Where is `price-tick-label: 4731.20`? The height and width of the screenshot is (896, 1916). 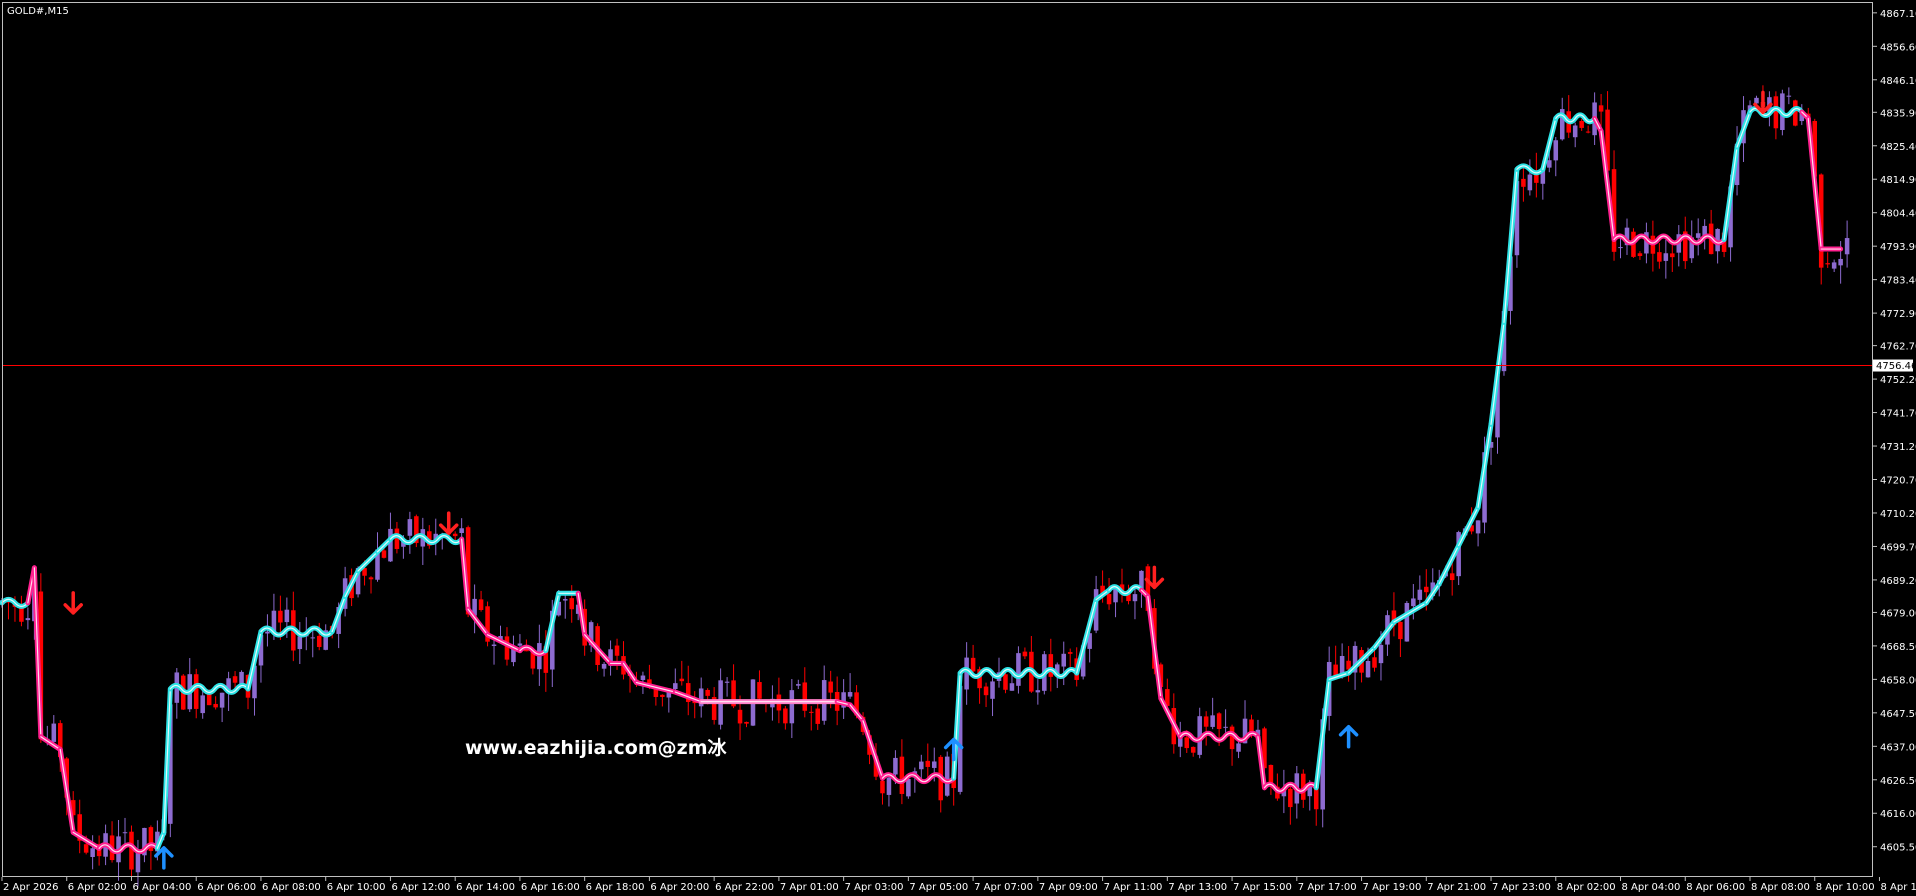 price-tick-label: 4731.20 is located at coordinates (1898, 447).